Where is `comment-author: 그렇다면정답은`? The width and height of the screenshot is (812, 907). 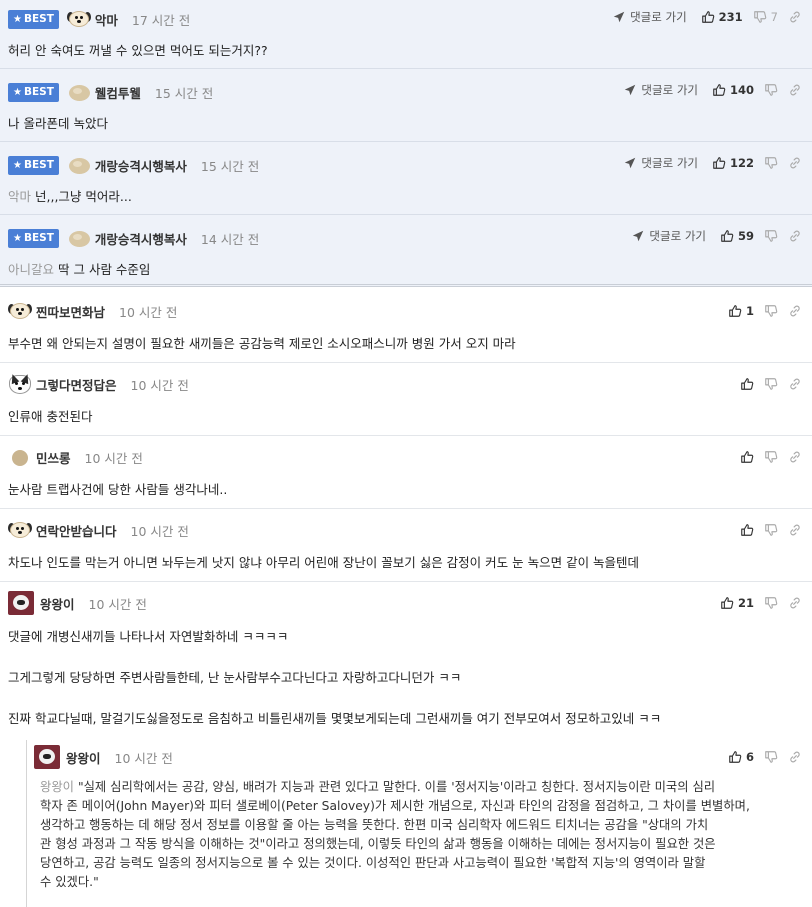
comment-author: 그렇다면정답은 is located at coordinates (76, 384).